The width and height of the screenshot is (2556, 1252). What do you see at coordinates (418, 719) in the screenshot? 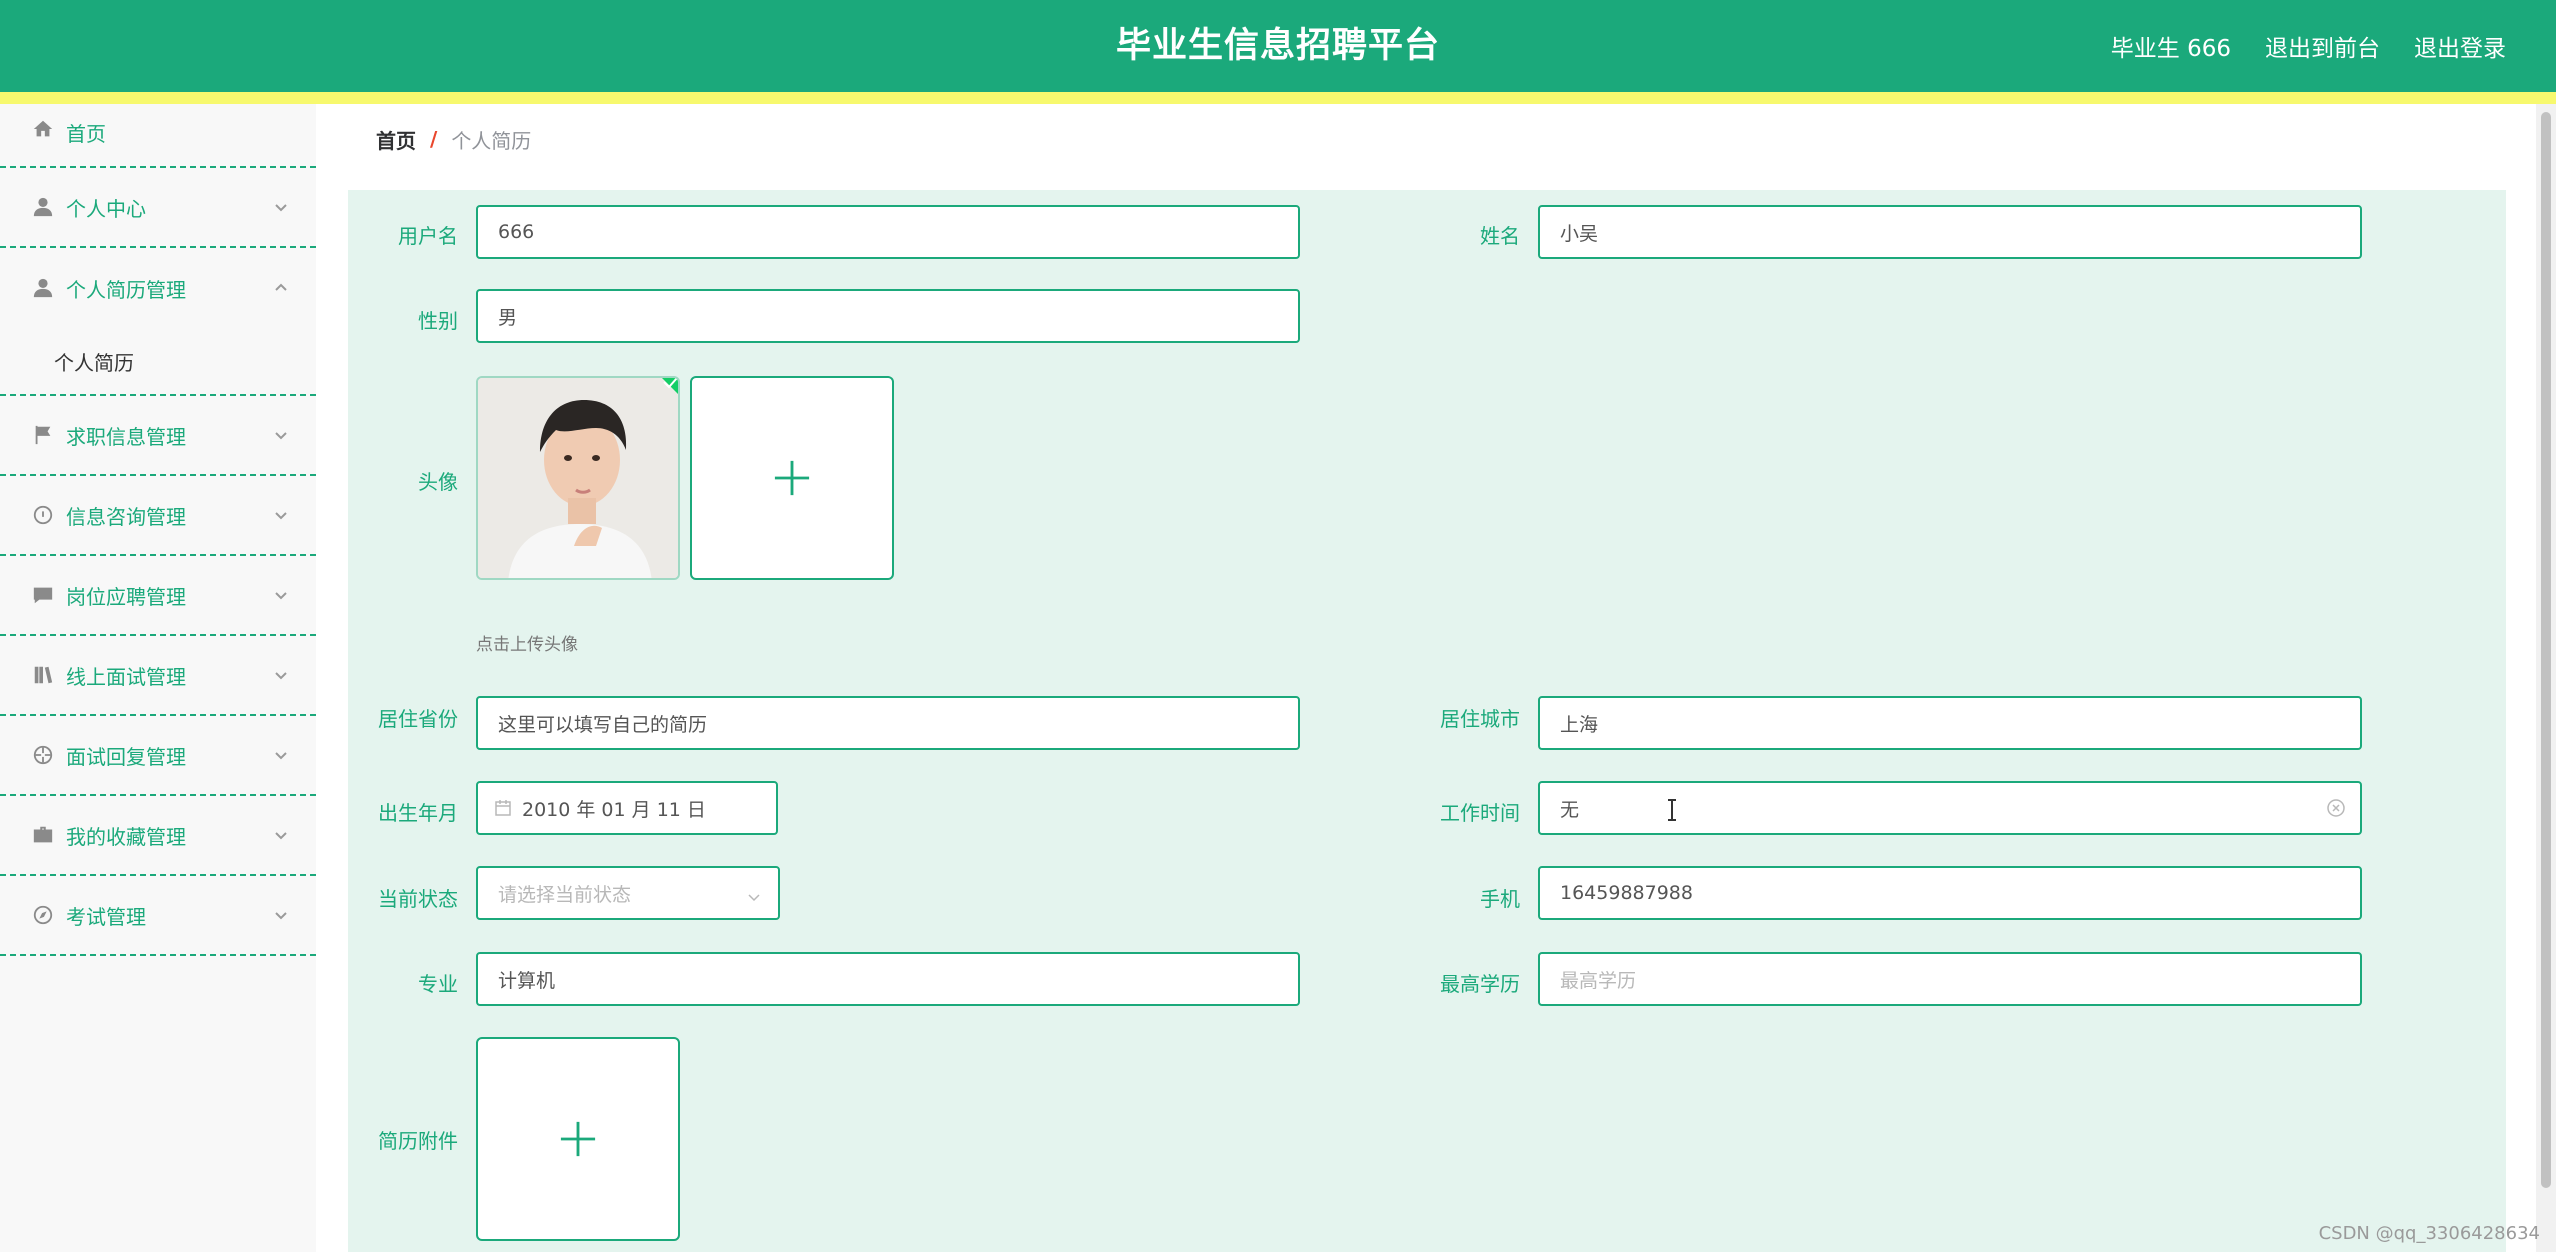
I see `province-label: 居住省份` at bounding box center [418, 719].